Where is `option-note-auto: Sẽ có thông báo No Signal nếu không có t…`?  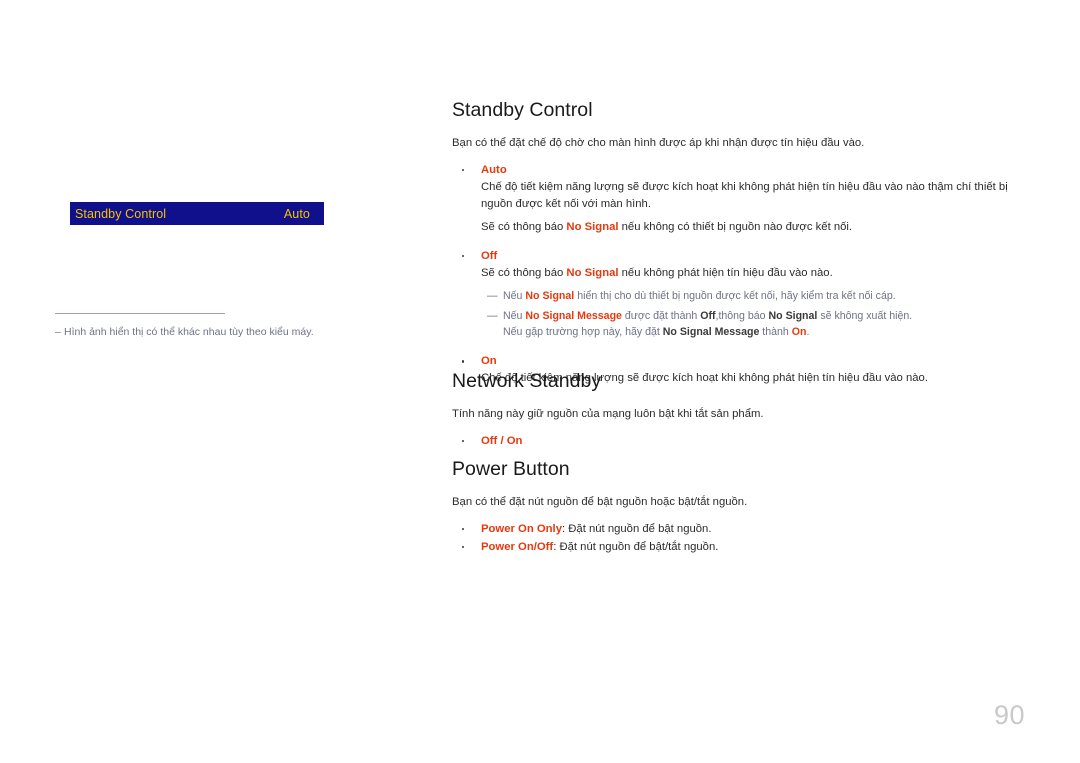 option-note-auto: Sẽ có thông báo No Signal nếu không có t… is located at coordinates (756, 227).